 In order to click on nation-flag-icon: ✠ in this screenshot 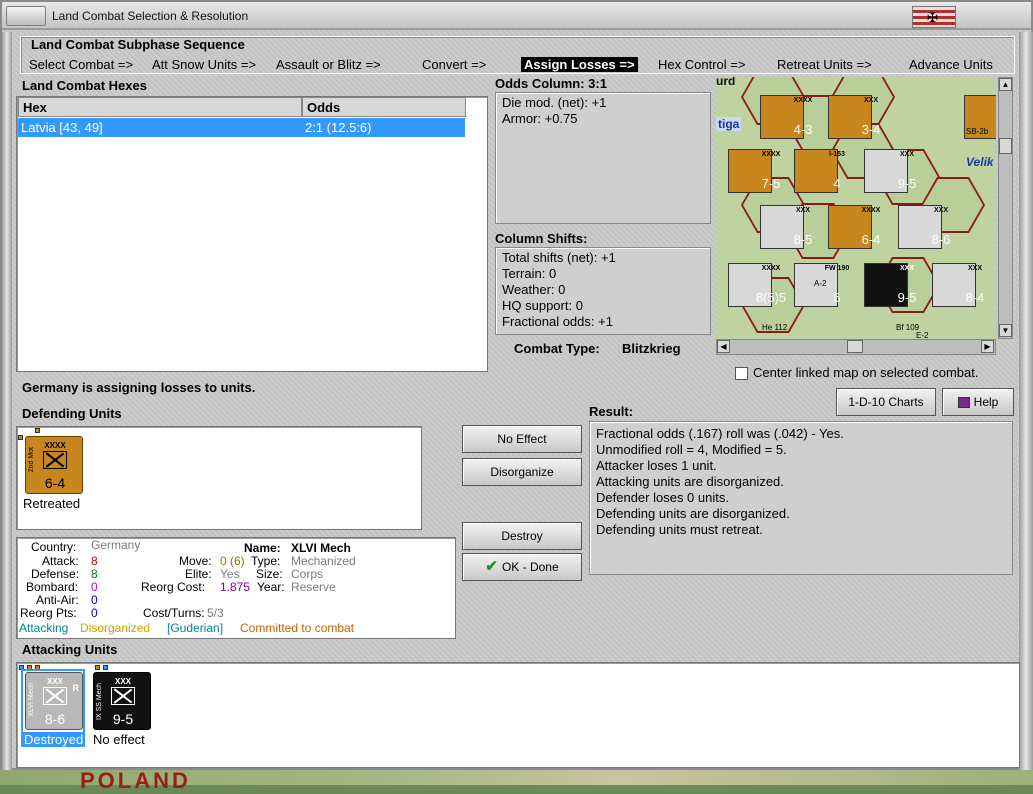, I will do `click(934, 17)`.